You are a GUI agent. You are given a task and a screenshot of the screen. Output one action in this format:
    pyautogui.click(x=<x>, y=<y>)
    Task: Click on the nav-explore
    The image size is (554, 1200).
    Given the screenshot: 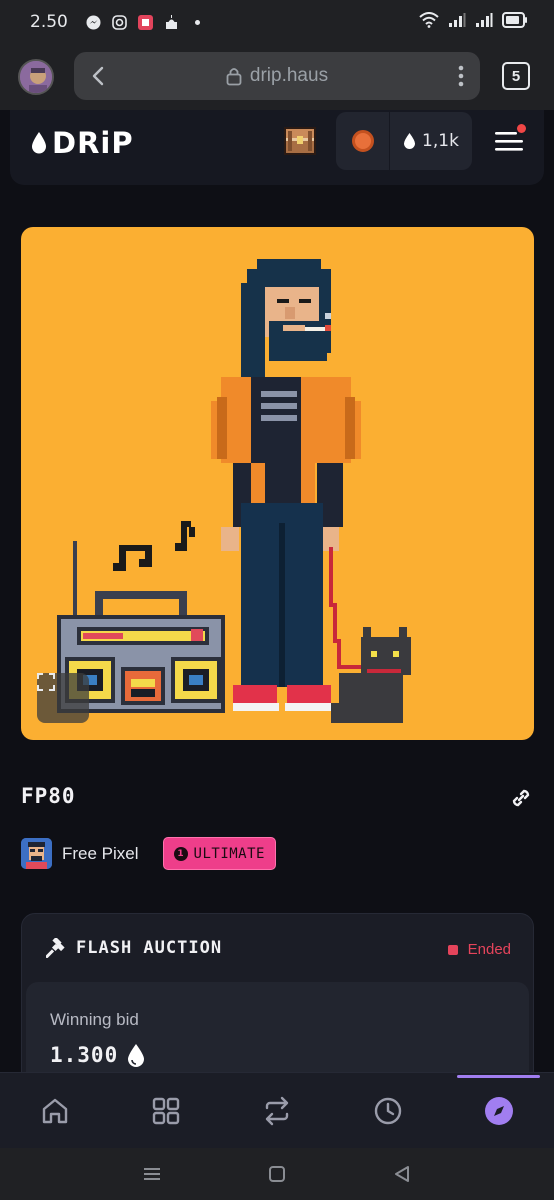 What is the action you would take?
    pyautogui.click(x=498, y=1110)
    